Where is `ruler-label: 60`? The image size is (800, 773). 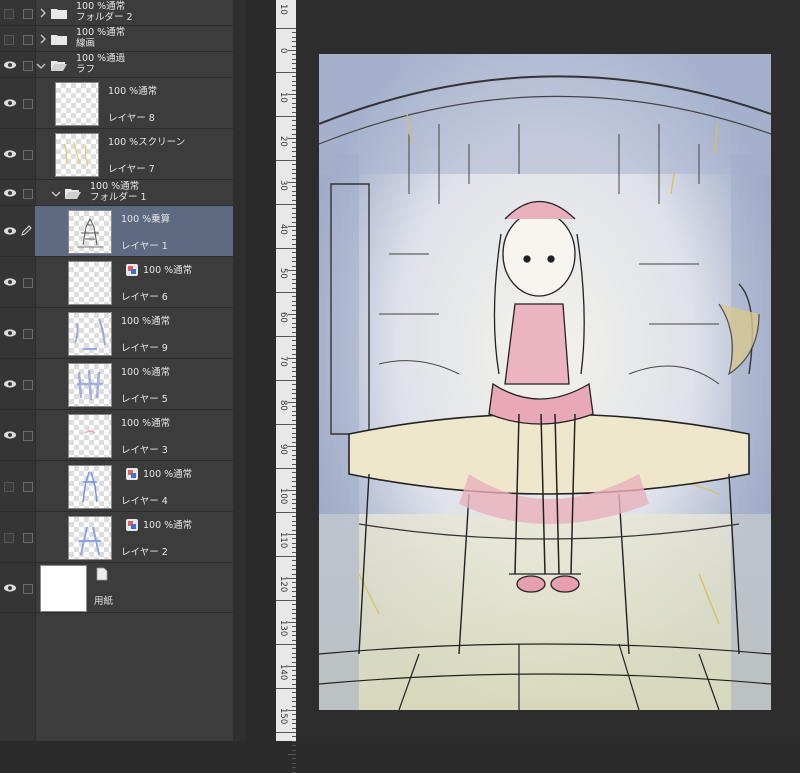 ruler-label: 60 is located at coordinates (283, 317).